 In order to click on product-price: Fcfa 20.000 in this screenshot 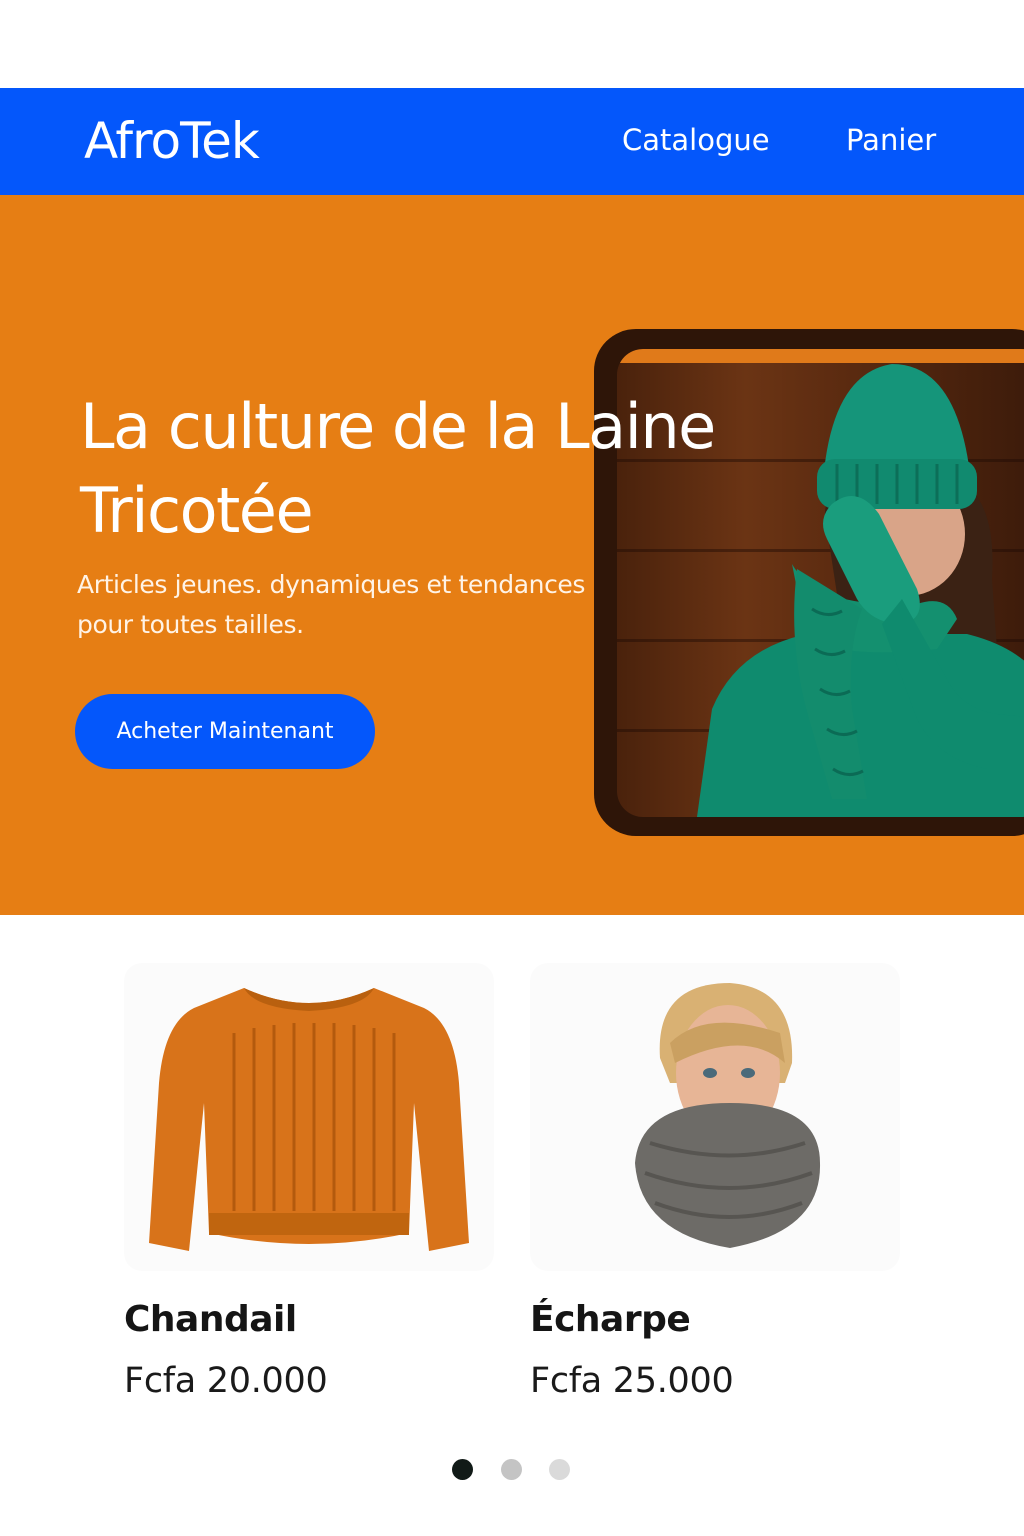, I will do `click(226, 1381)`.